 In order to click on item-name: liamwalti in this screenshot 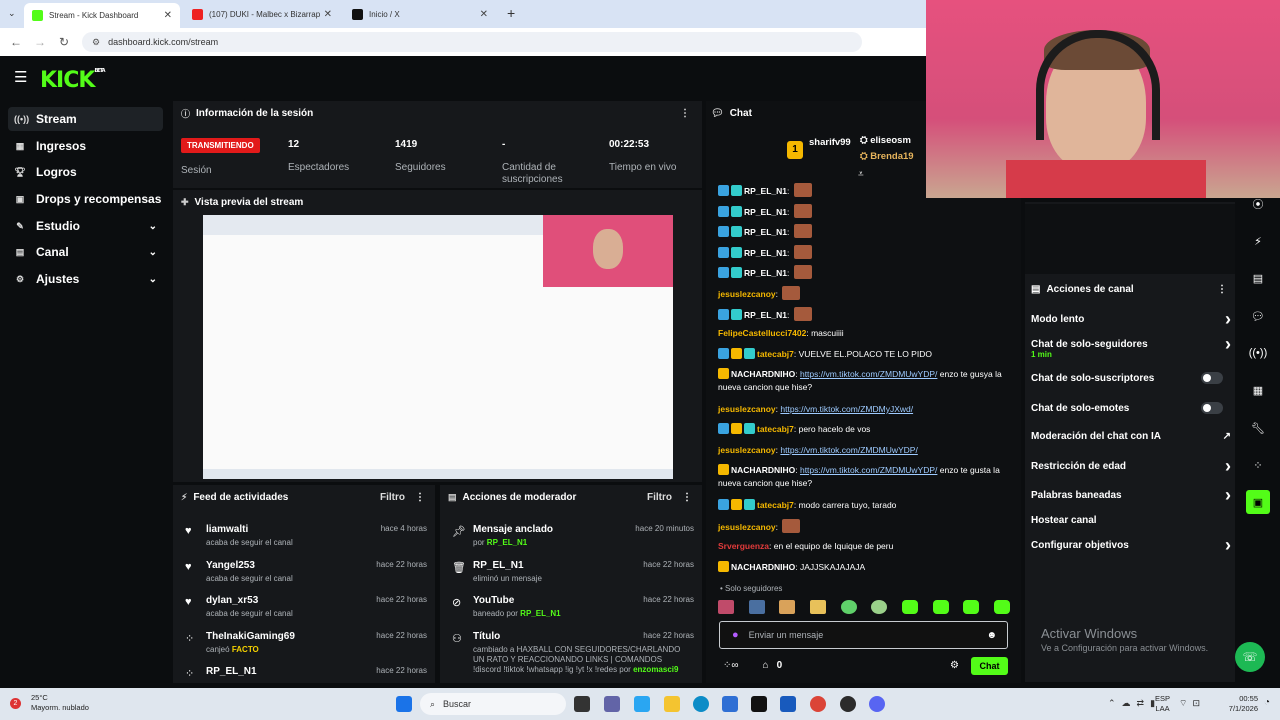, I will do `click(227, 529)`.